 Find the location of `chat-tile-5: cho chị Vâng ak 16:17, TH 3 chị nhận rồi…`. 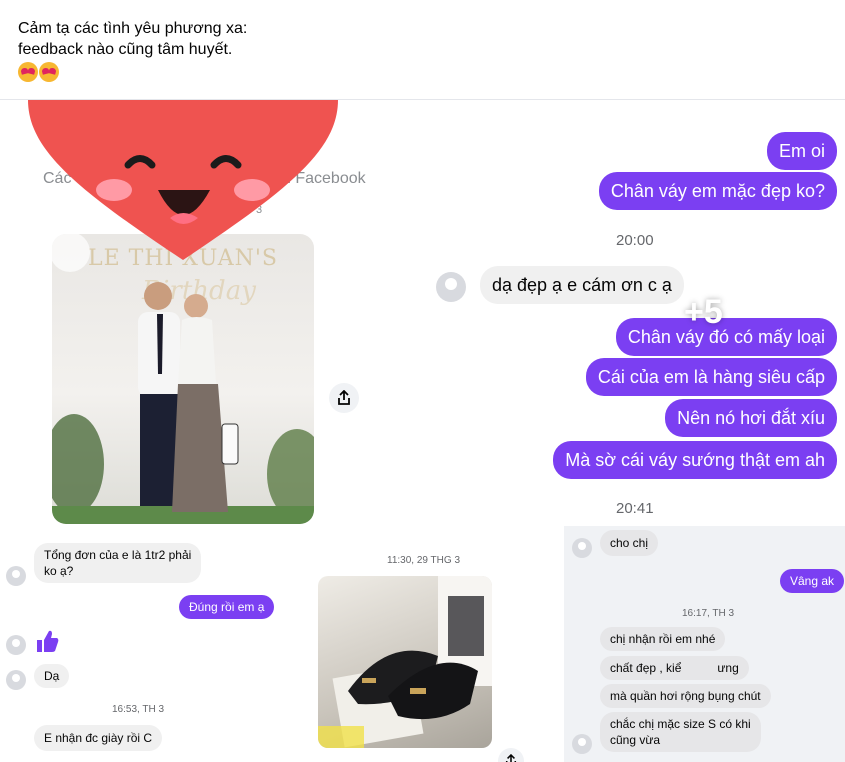

chat-tile-5: cho chị Vâng ak 16:17, TH 3 chị nhận rồi… is located at coordinates (704, 644).